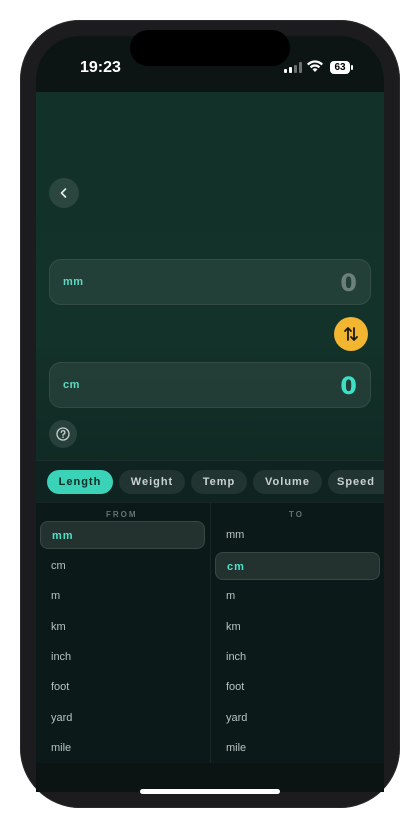 This screenshot has width=420, height=827. Describe the element at coordinates (348, 386) in the screenshot. I see `to-value: 0` at that location.